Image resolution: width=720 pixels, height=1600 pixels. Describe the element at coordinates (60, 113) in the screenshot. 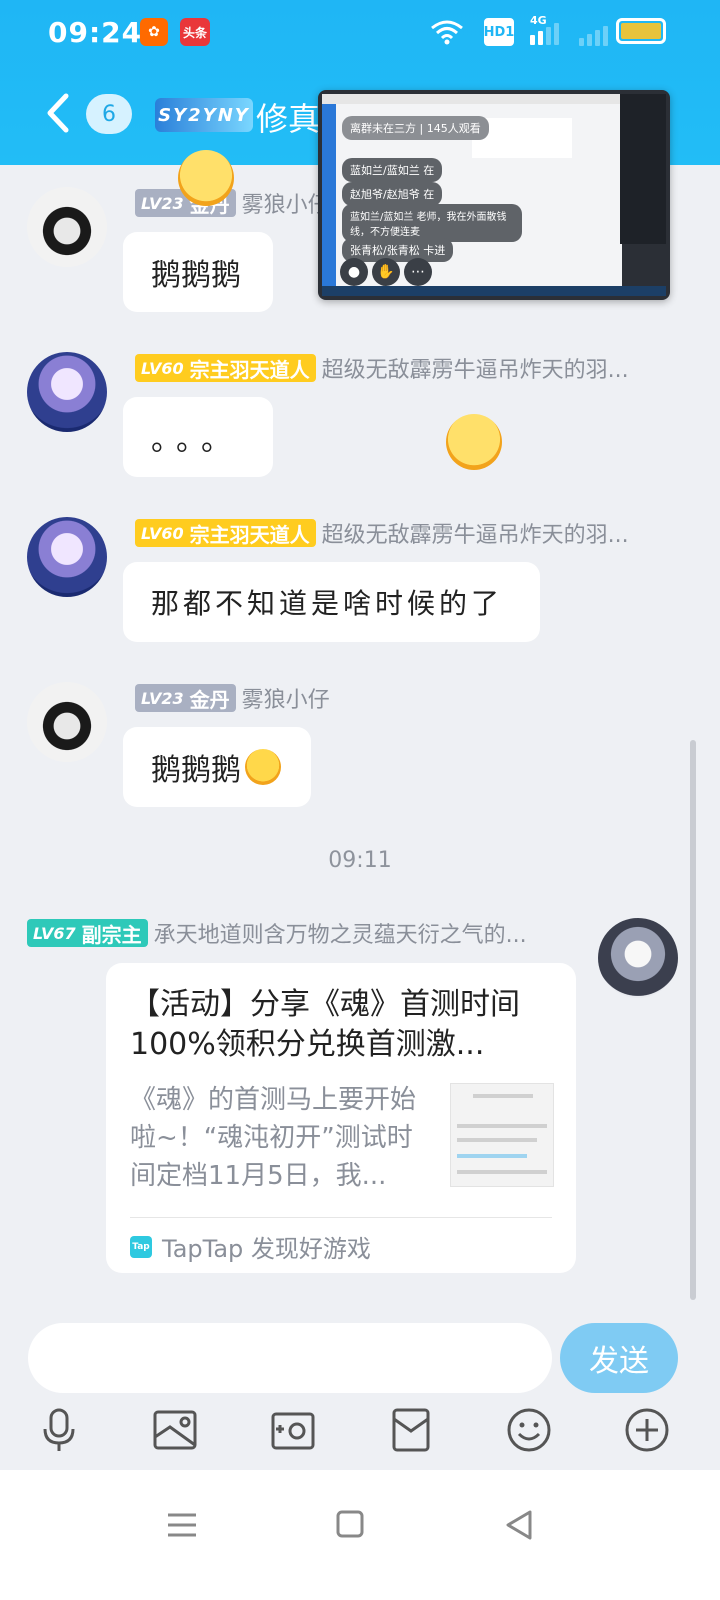

I see `back-icon` at that location.